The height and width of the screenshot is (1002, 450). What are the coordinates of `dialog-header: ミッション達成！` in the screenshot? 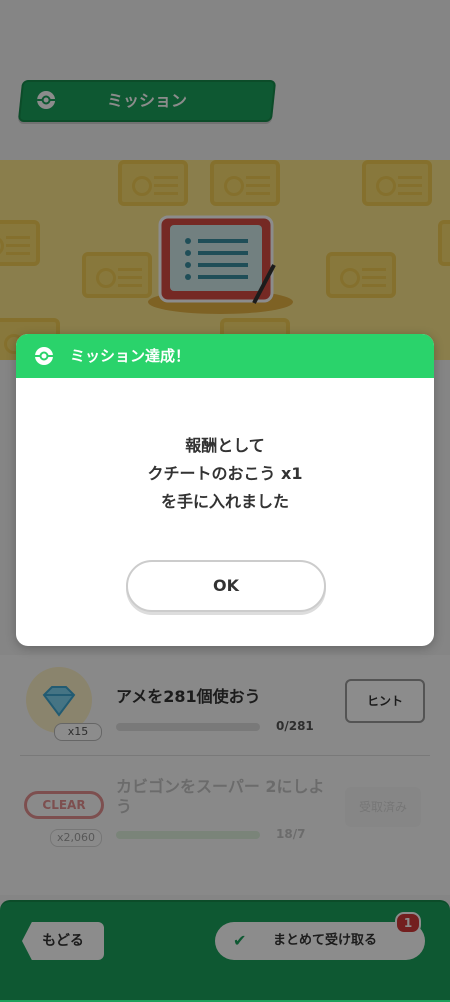 It's located at (225, 356).